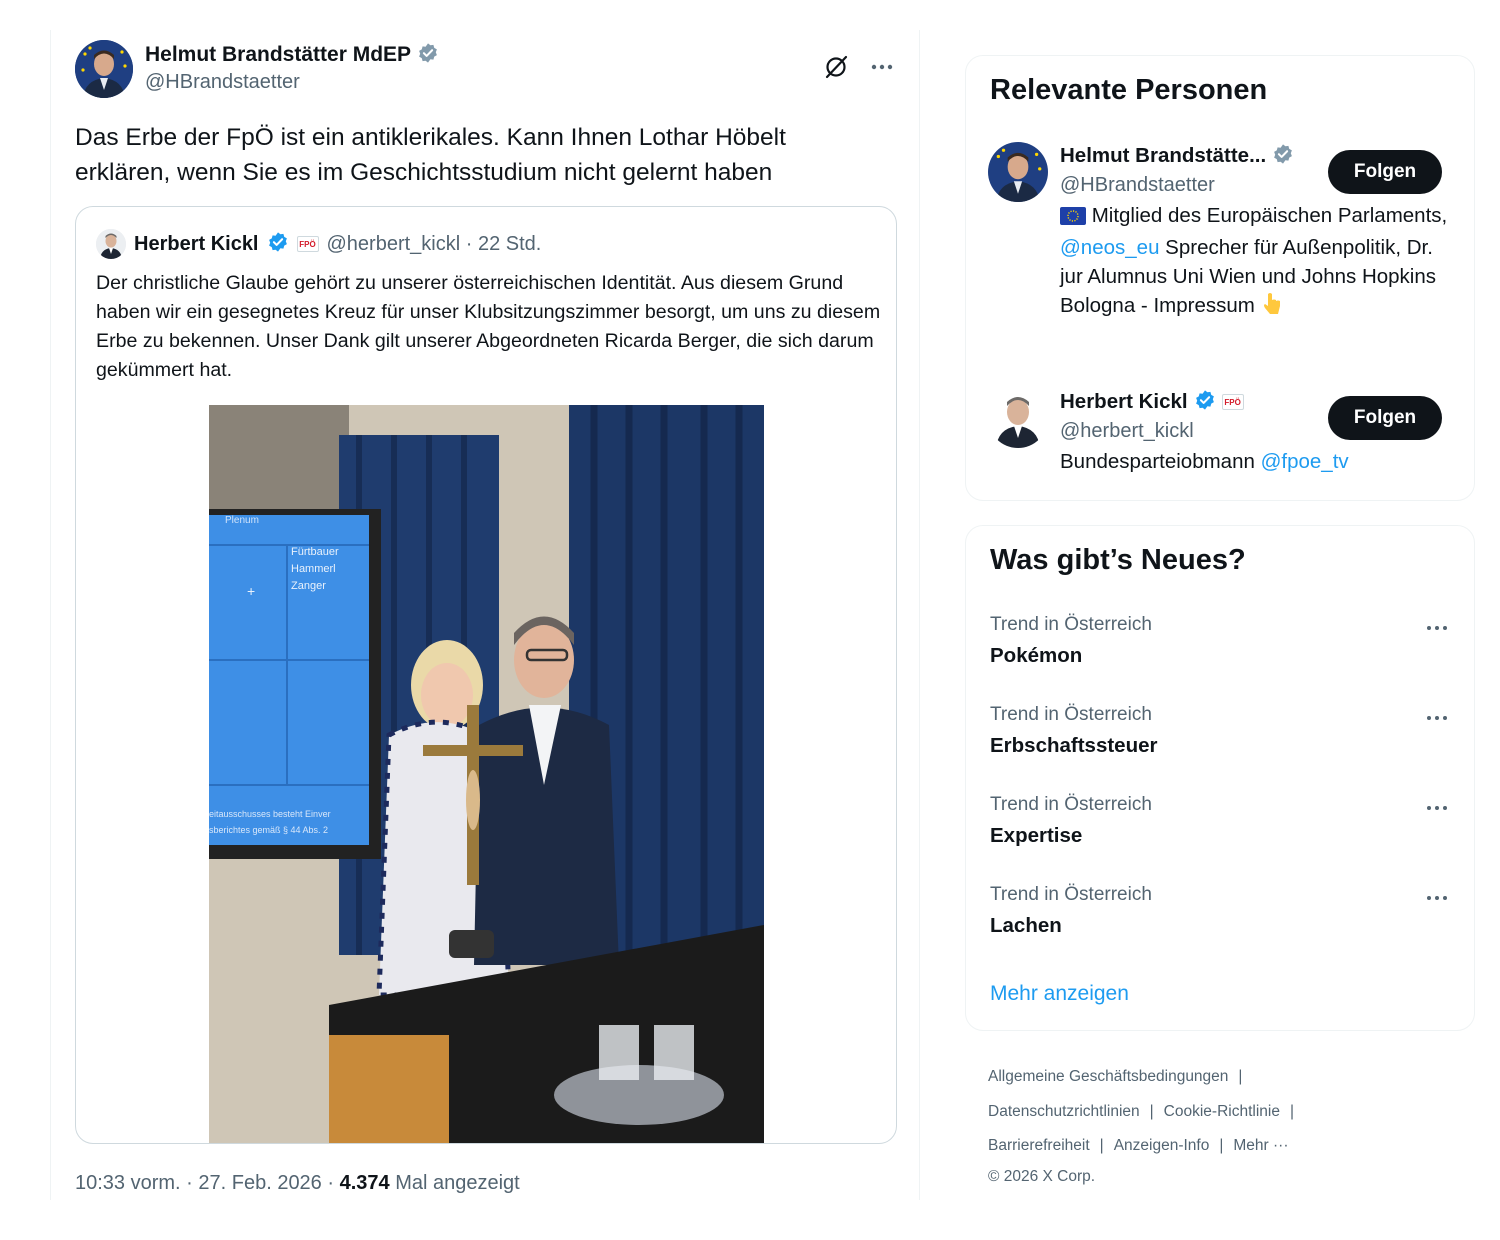 Image resolution: width=1500 pixels, height=1240 pixels. Describe the element at coordinates (251, 591) in the screenshot. I see `screen-plus: +` at that location.